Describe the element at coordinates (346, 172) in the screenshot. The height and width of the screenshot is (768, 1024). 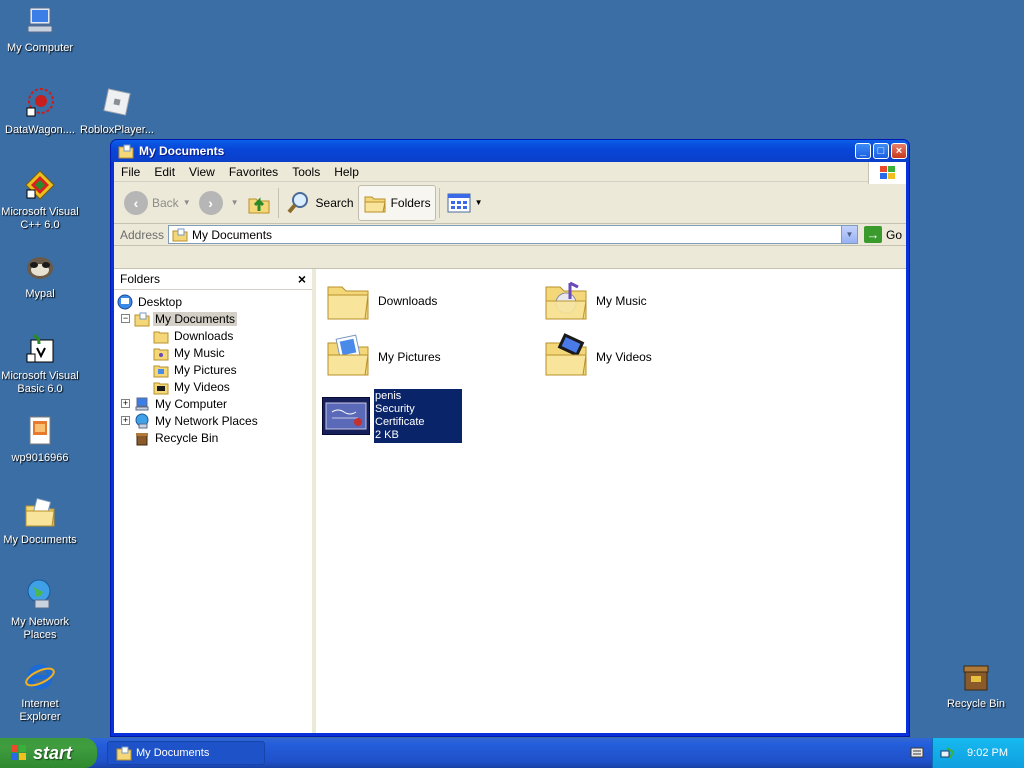
I see `menu-help: Help` at that location.